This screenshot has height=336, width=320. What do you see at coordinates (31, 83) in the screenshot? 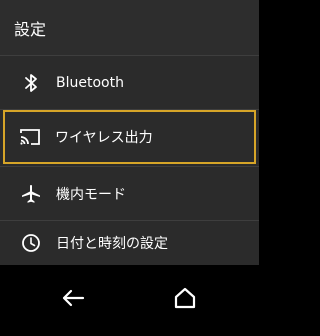
I see `bluetooth-icon` at bounding box center [31, 83].